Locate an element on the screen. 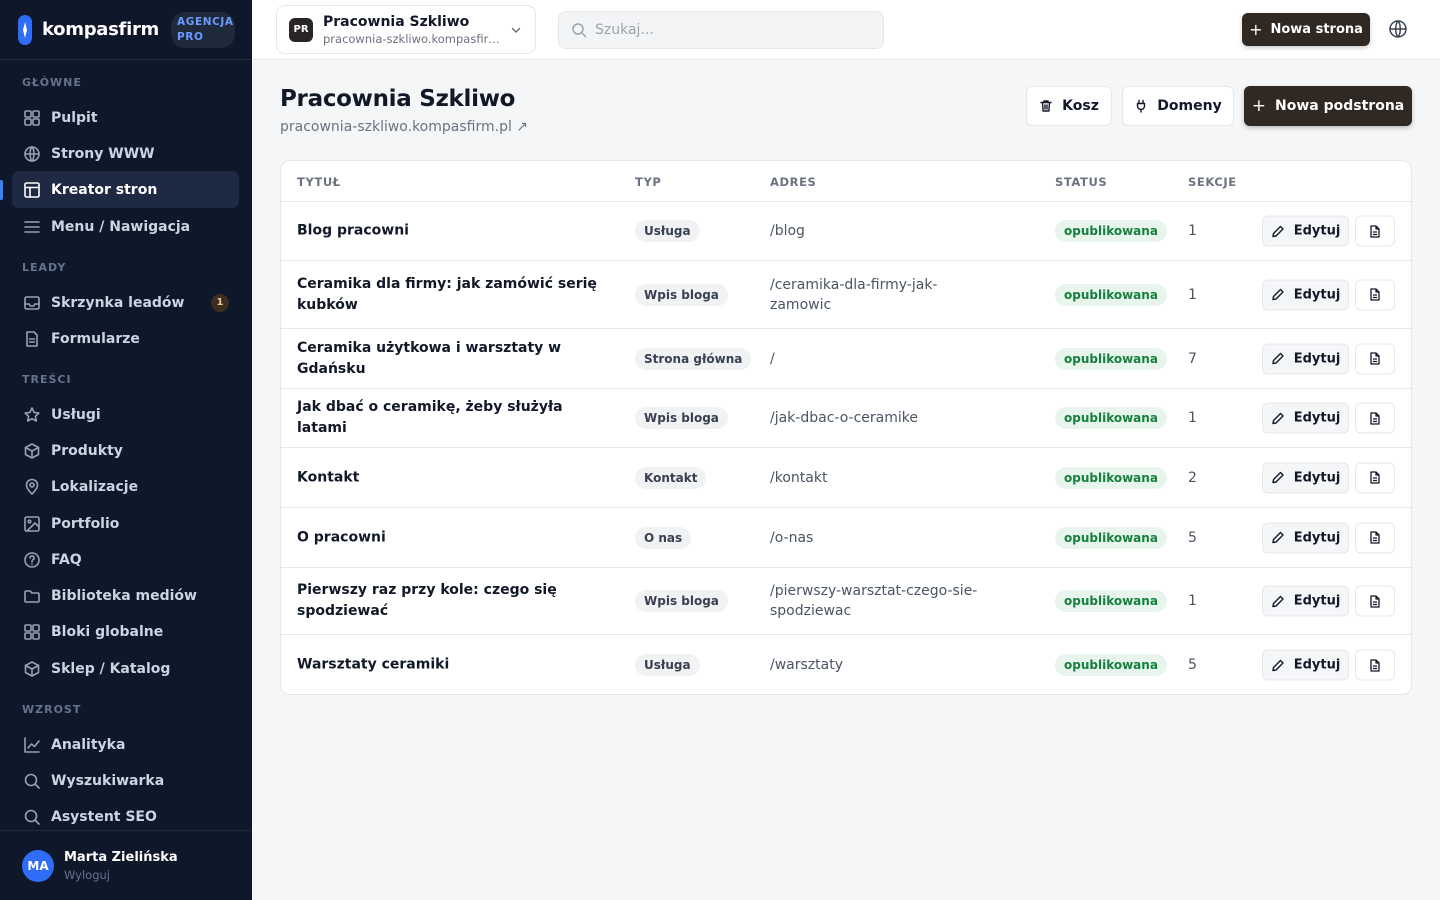  page-title-cell: Kontakt is located at coordinates (447, 477).